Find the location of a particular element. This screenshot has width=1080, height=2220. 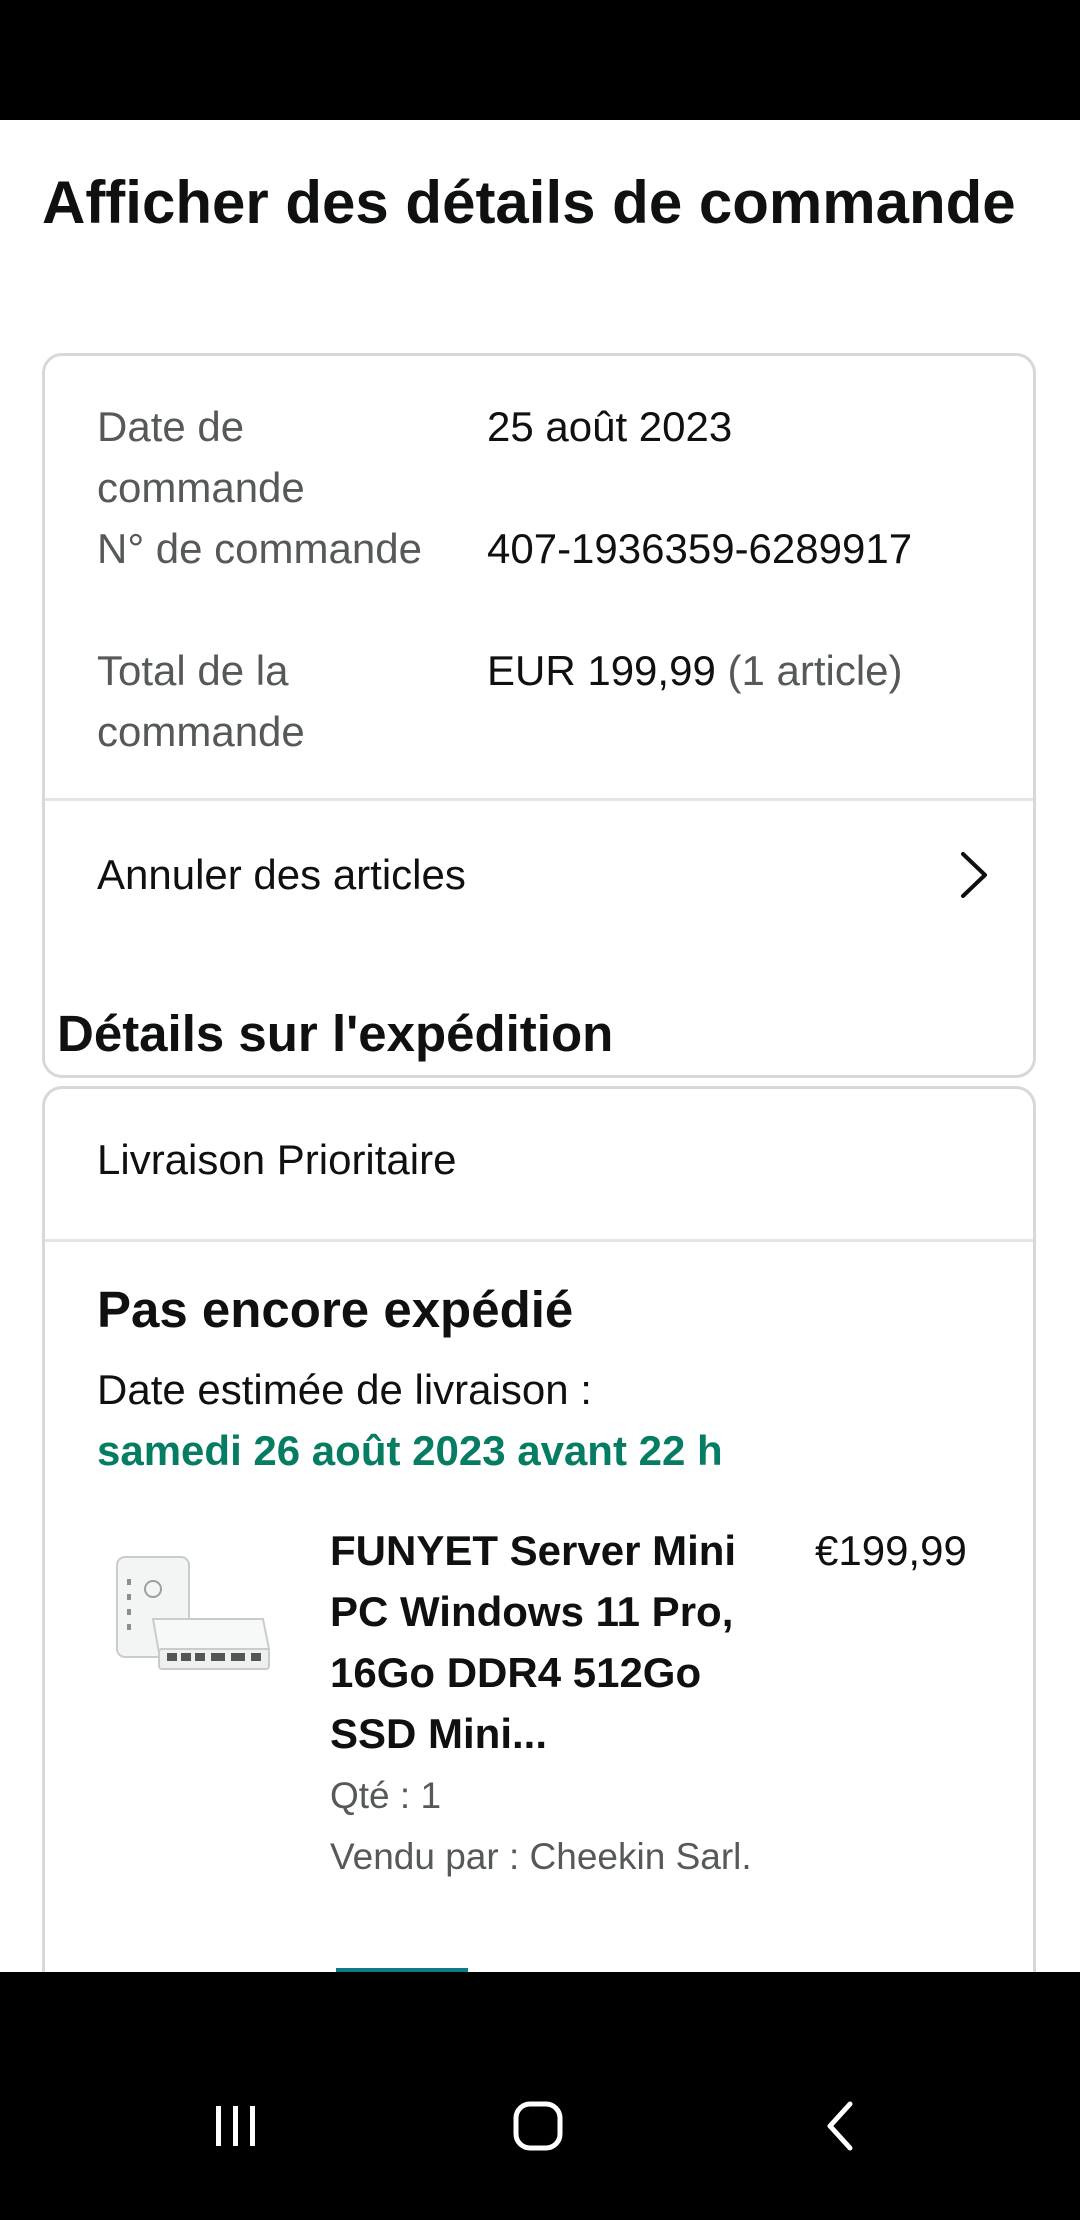

navigation-bar is located at coordinates (540, 2096).